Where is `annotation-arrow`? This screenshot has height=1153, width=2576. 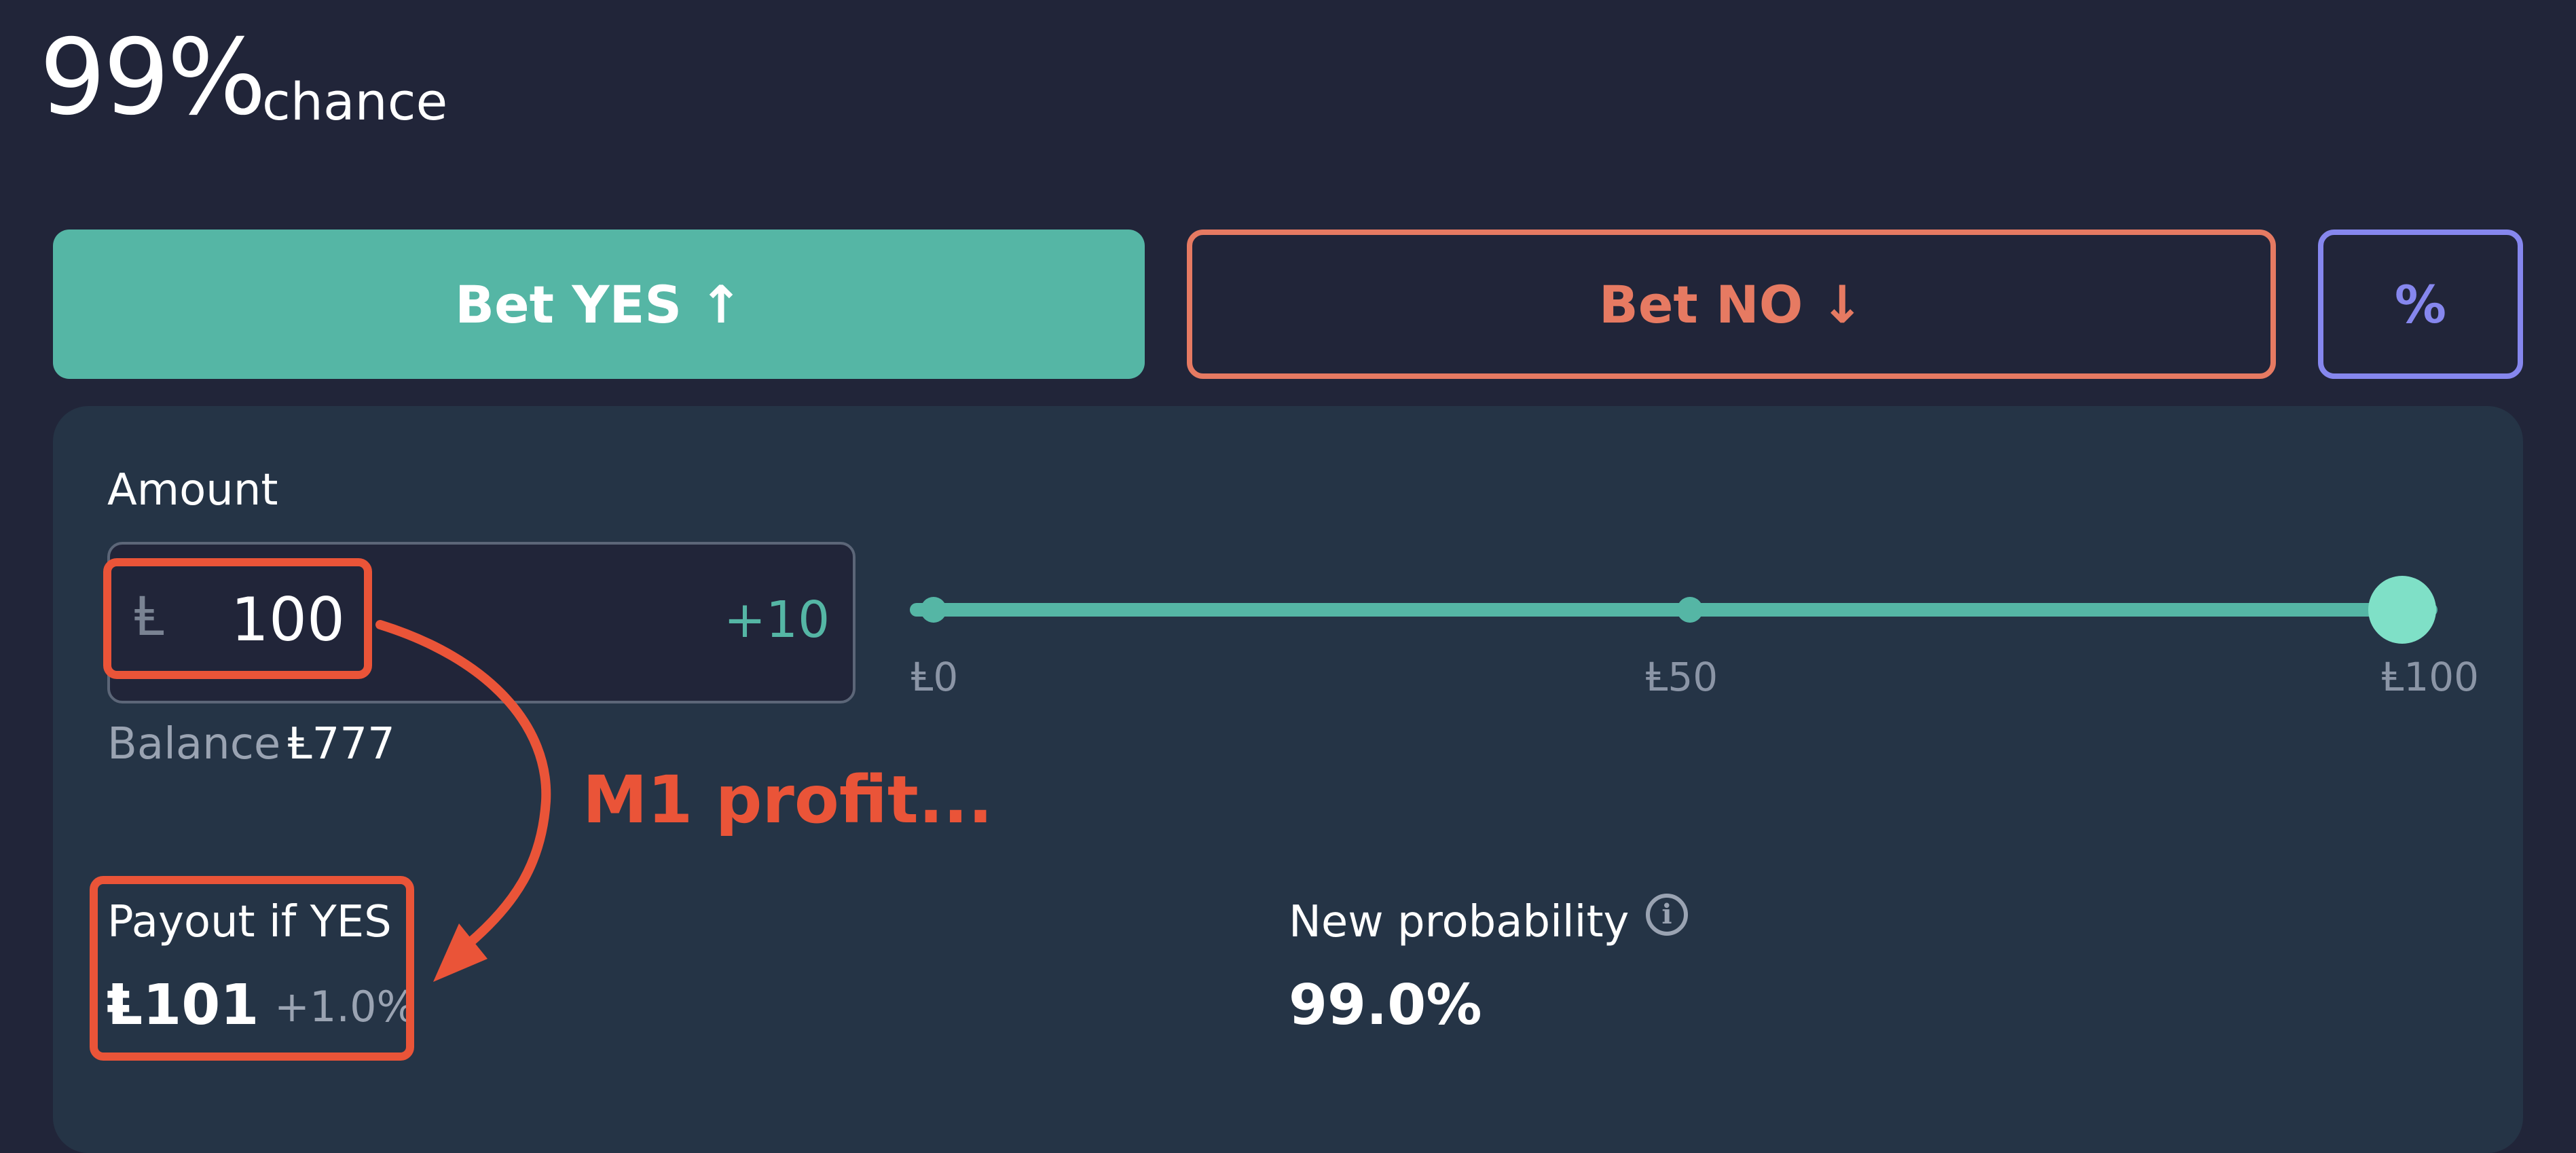
annotation-arrow is located at coordinates (463, 801).